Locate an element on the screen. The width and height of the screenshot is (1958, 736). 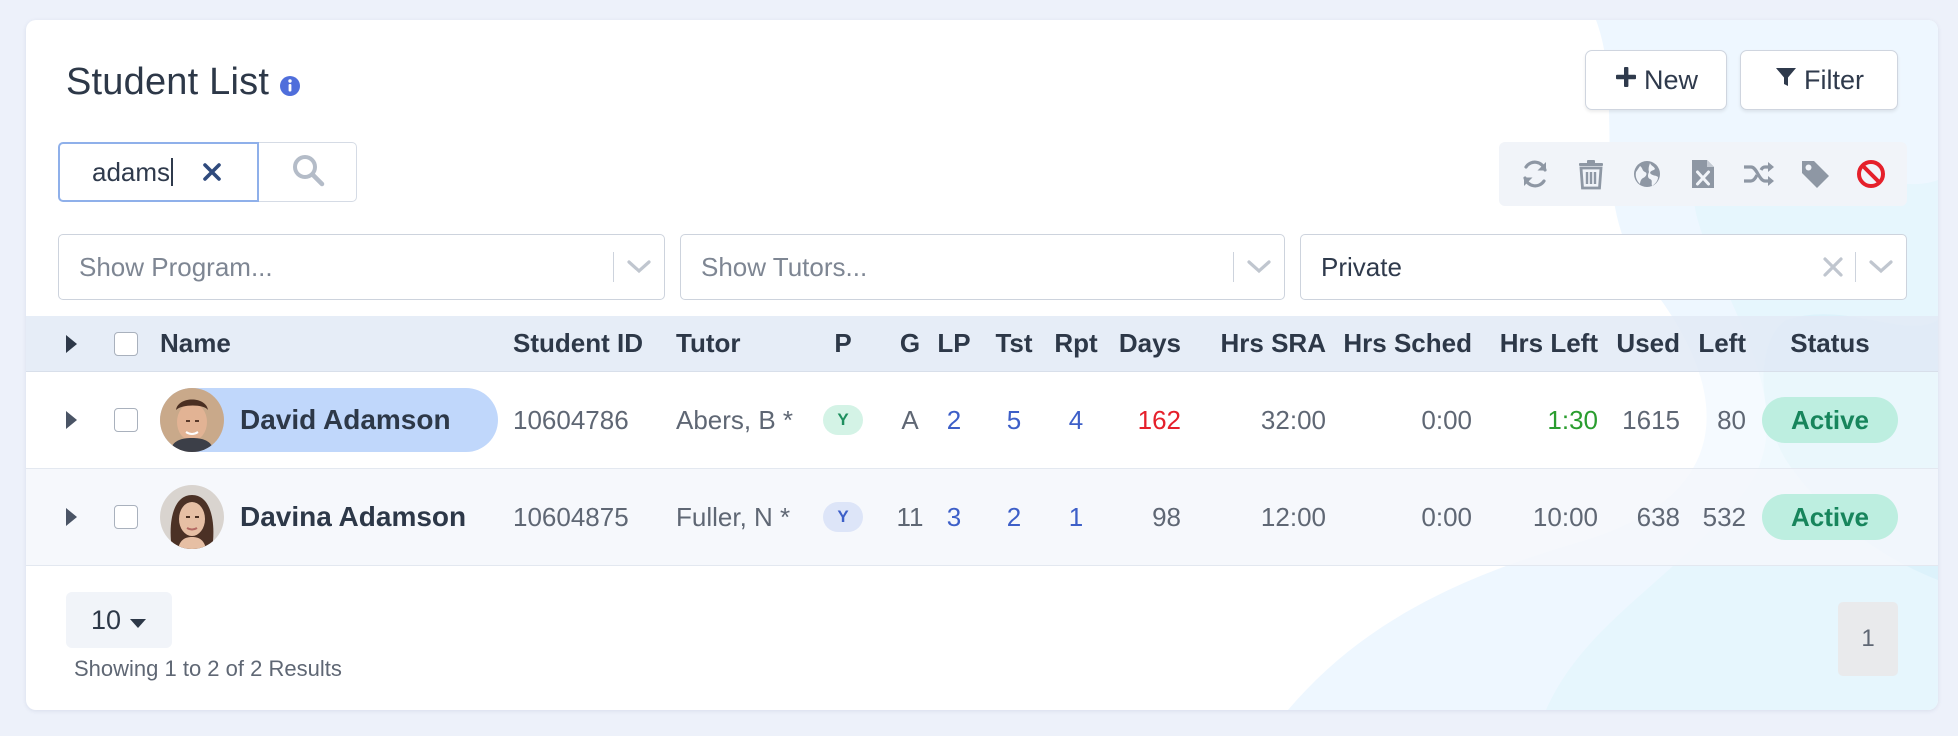
student-name-chip: Davina Adamson is located at coordinates (327, 517).